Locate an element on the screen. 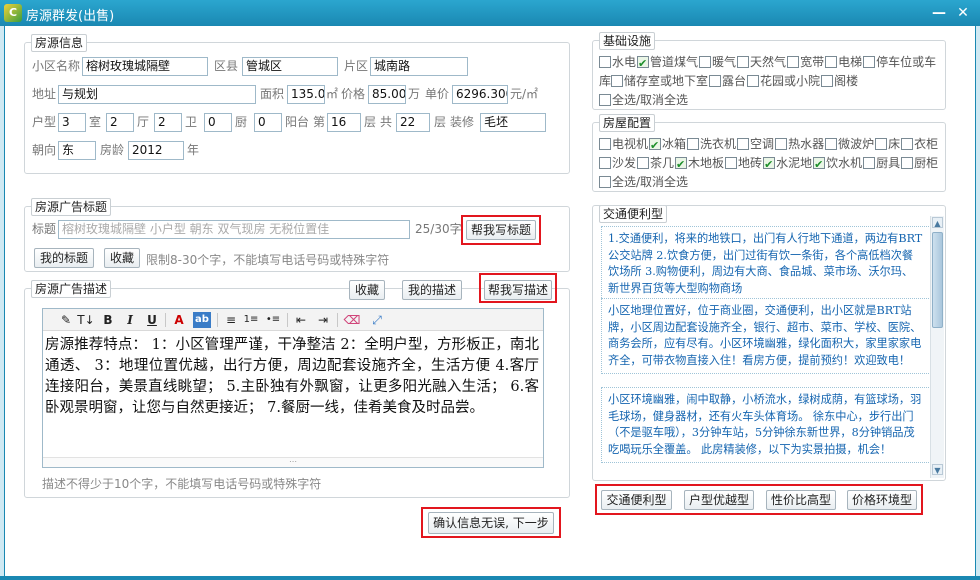  checkbox-item: 厨柜 is located at coordinates (919, 163).